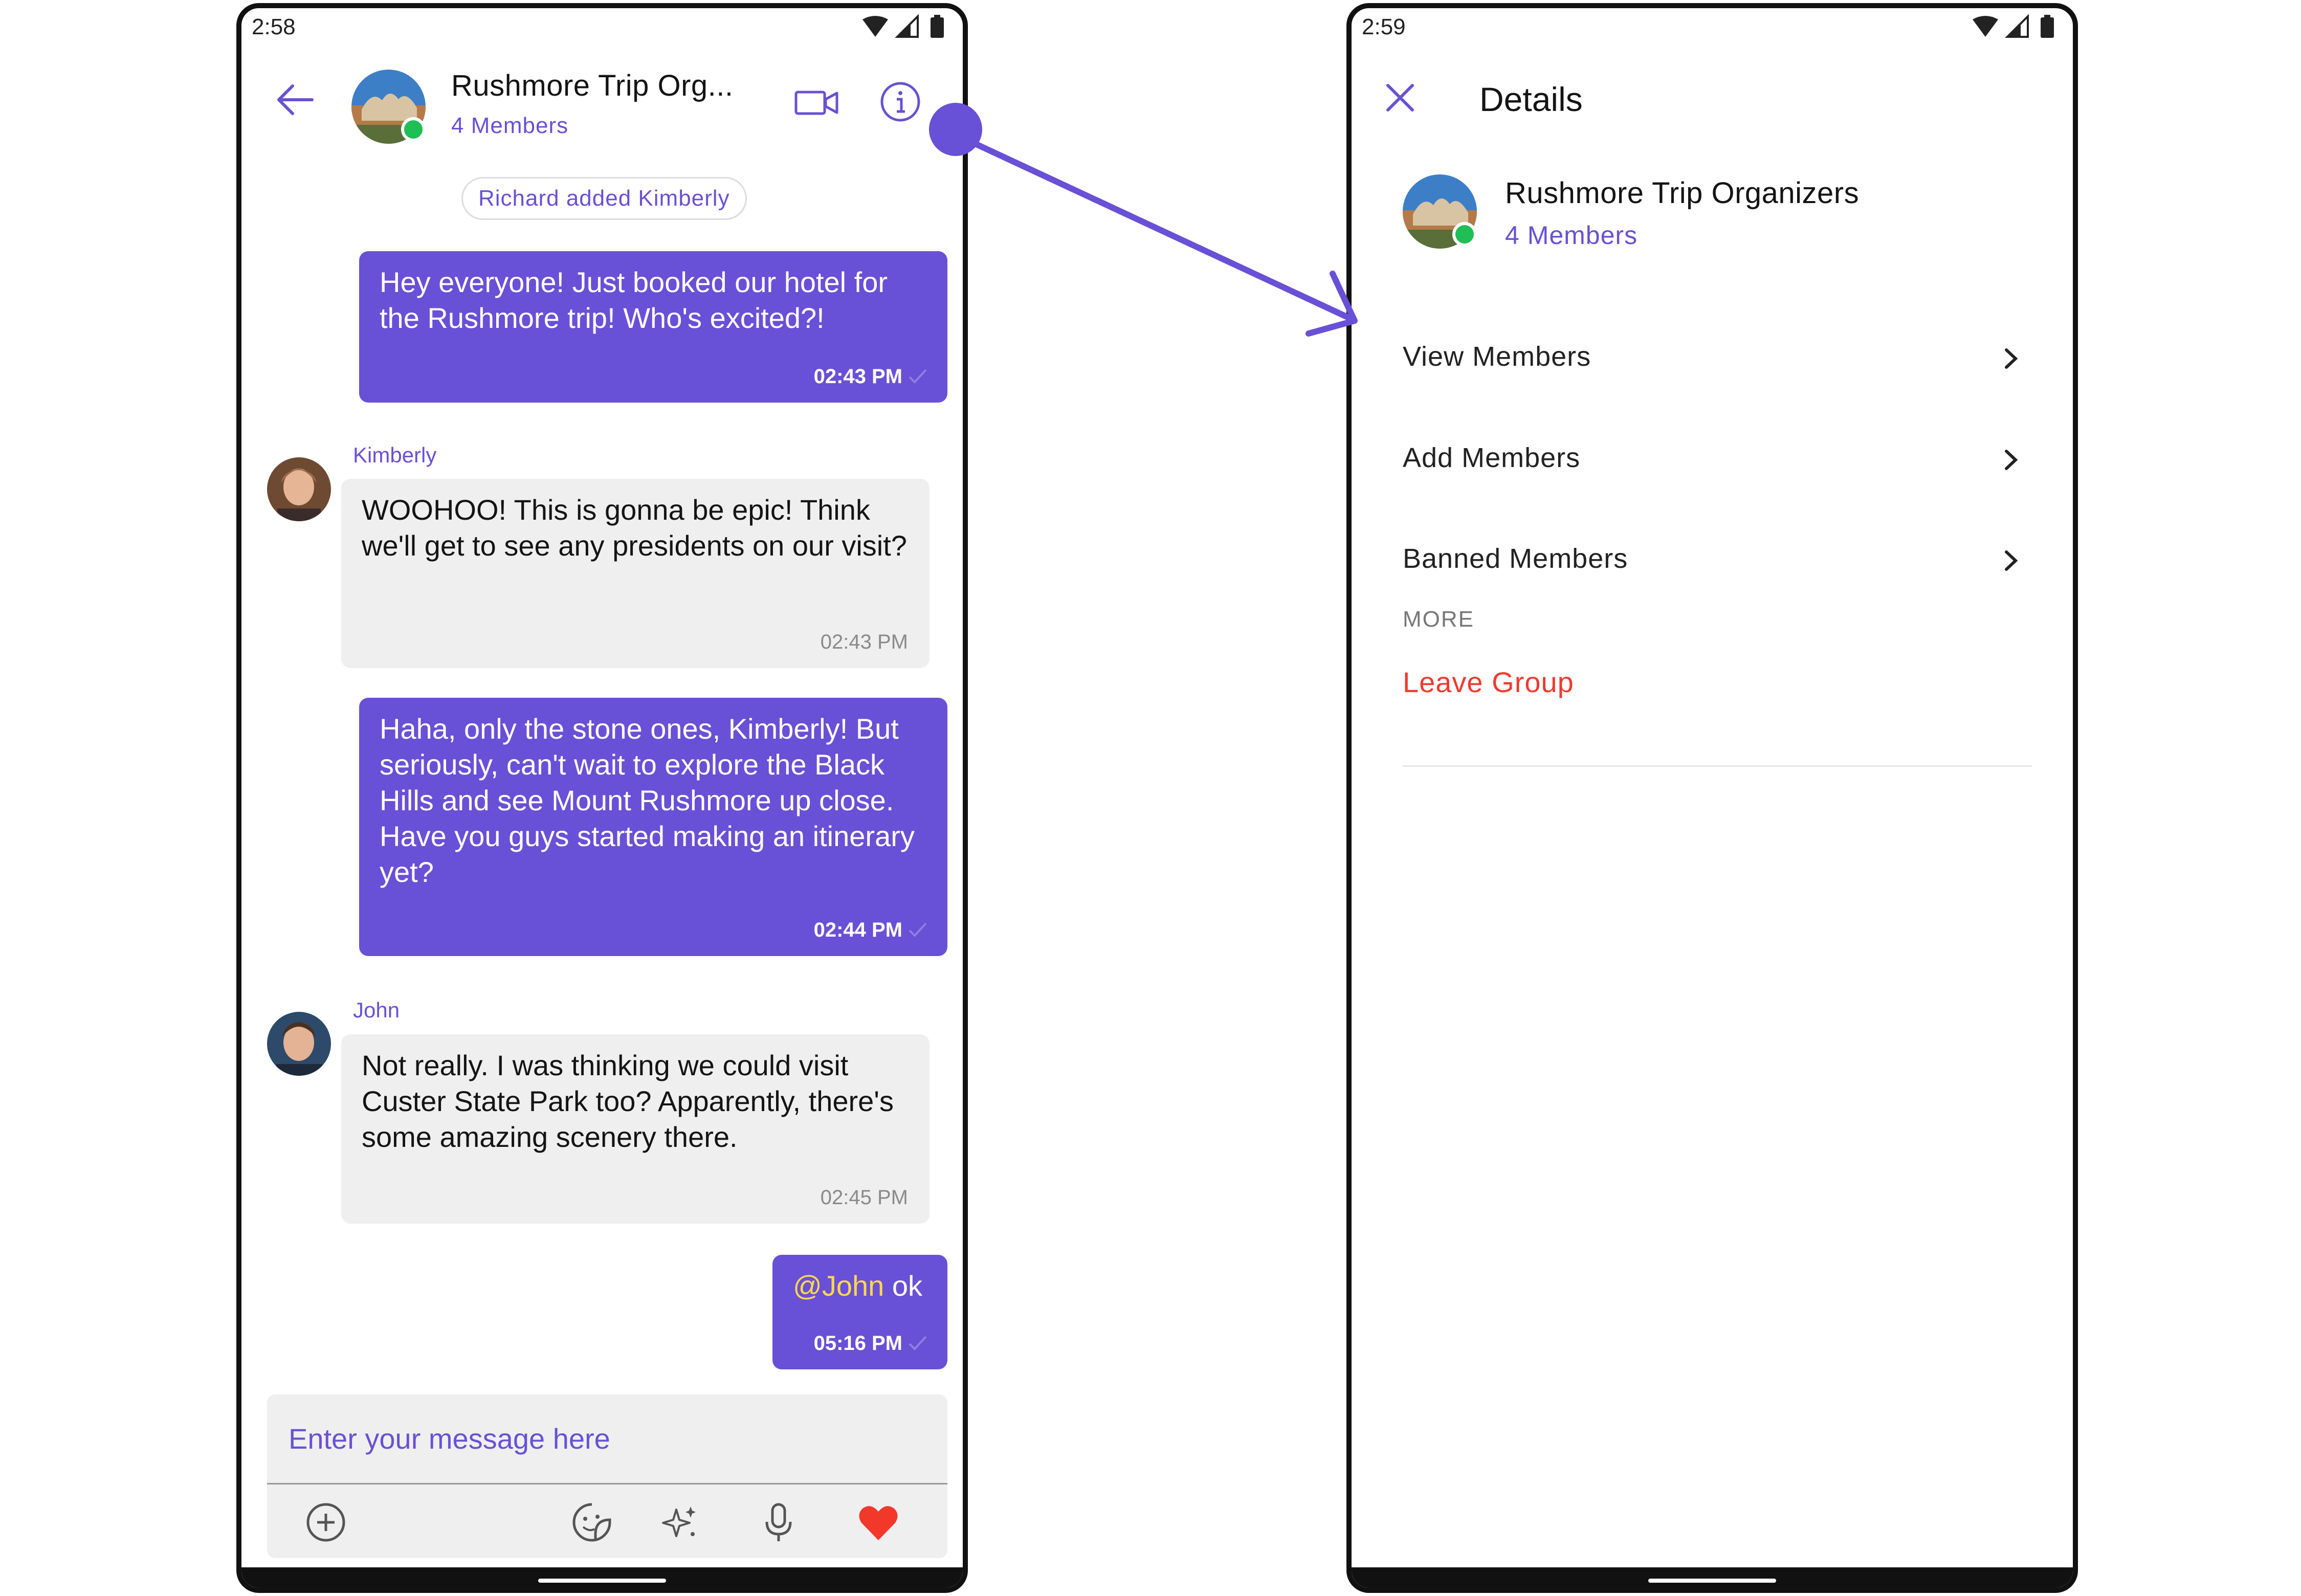 The height and width of the screenshot is (1596, 2301). What do you see at coordinates (602, 28) in the screenshot?
I see `status-bar: 2:58` at bounding box center [602, 28].